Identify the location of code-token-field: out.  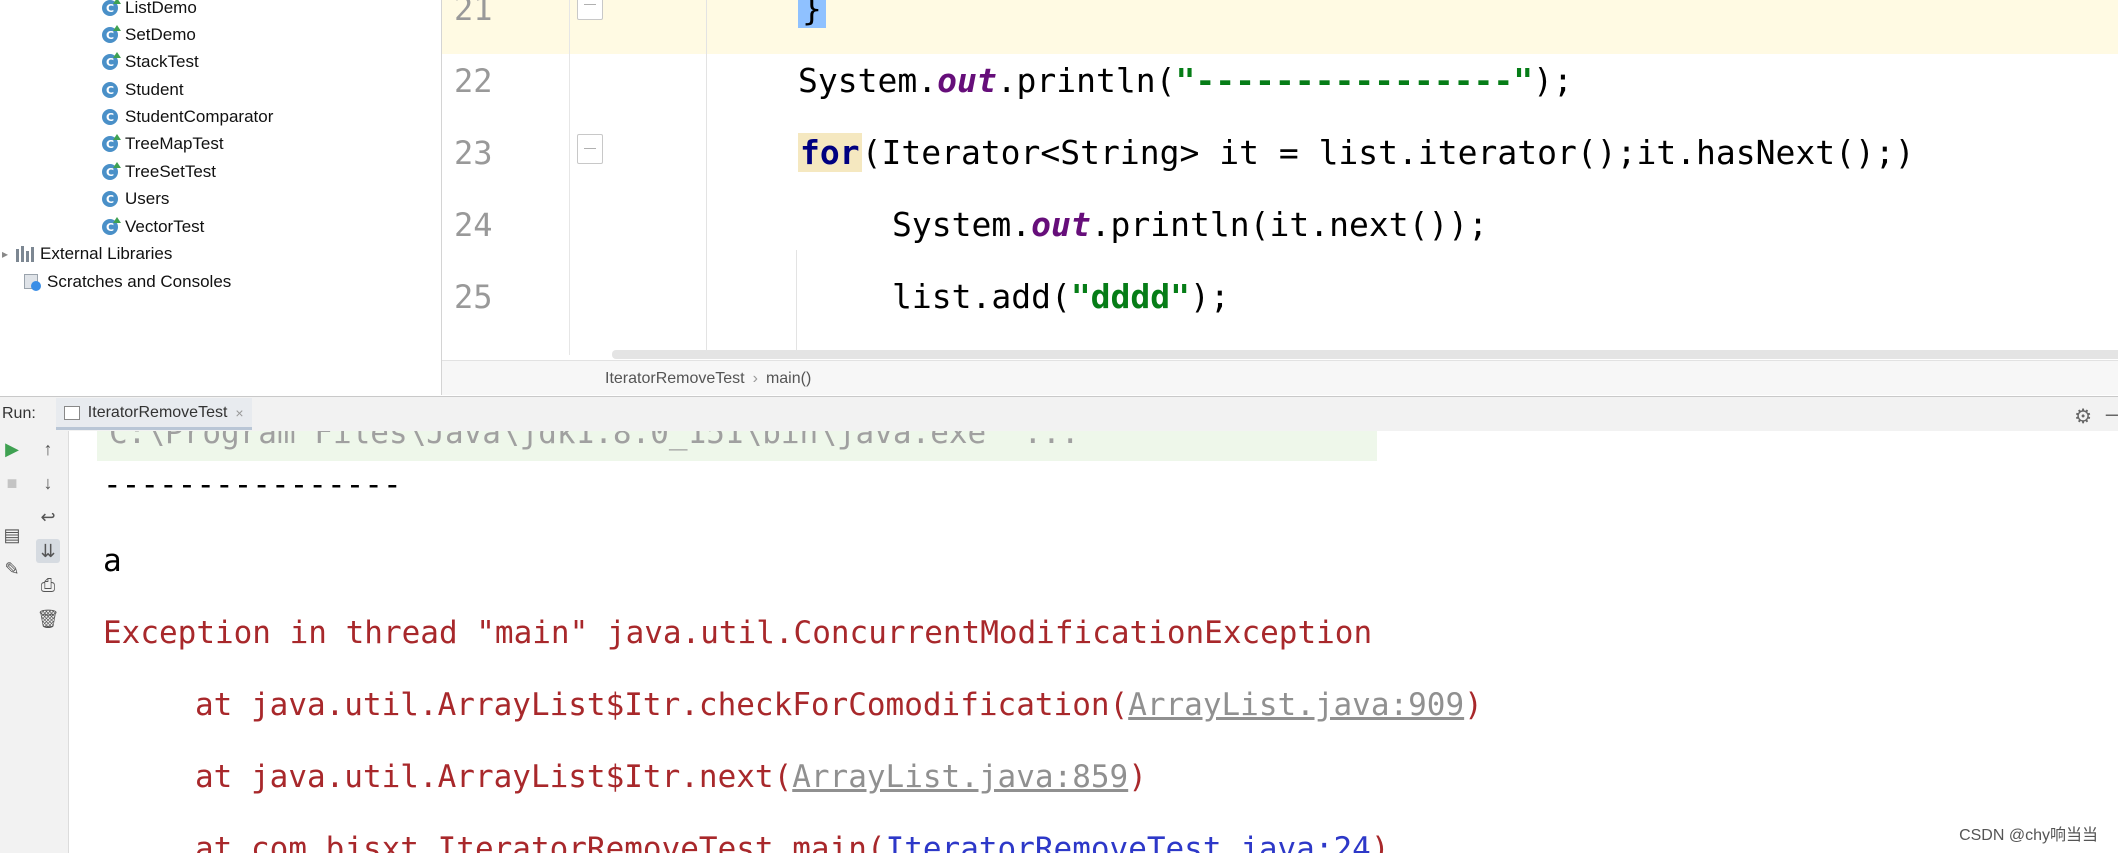
(1061, 224).